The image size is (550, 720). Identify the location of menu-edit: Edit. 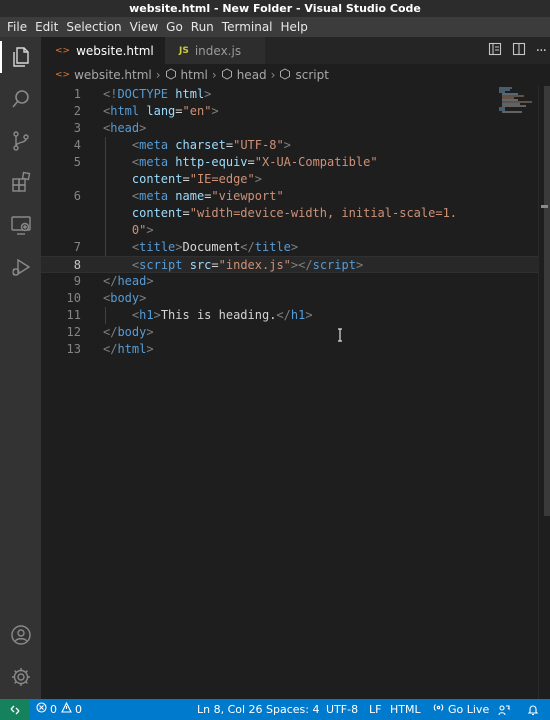
(46, 27).